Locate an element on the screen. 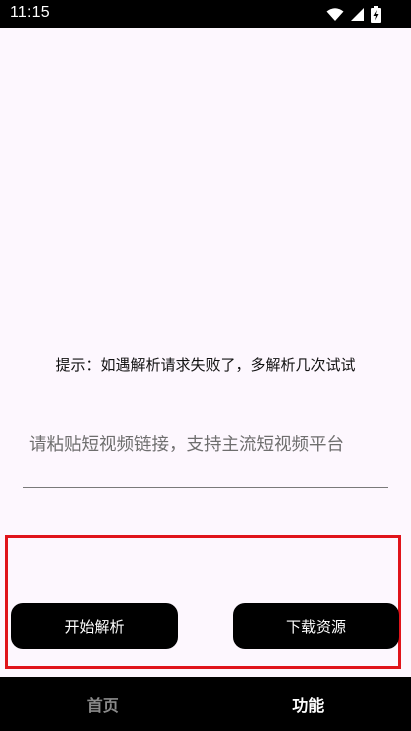  signal-icon is located at coordinates (357, 14).